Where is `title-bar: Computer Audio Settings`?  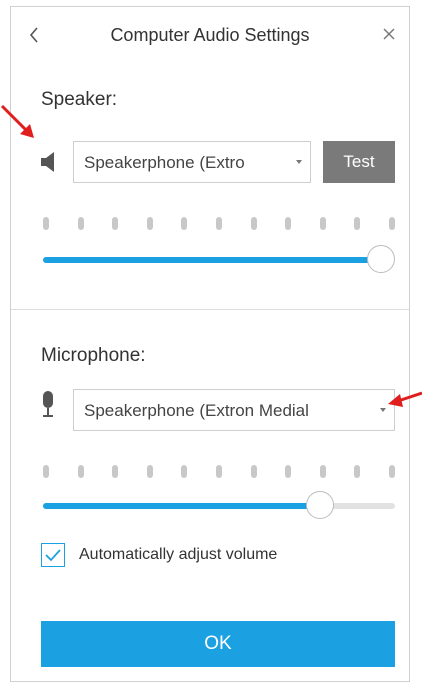 title-bar: Computer Audio Settings is located at coordinates (210, 36).